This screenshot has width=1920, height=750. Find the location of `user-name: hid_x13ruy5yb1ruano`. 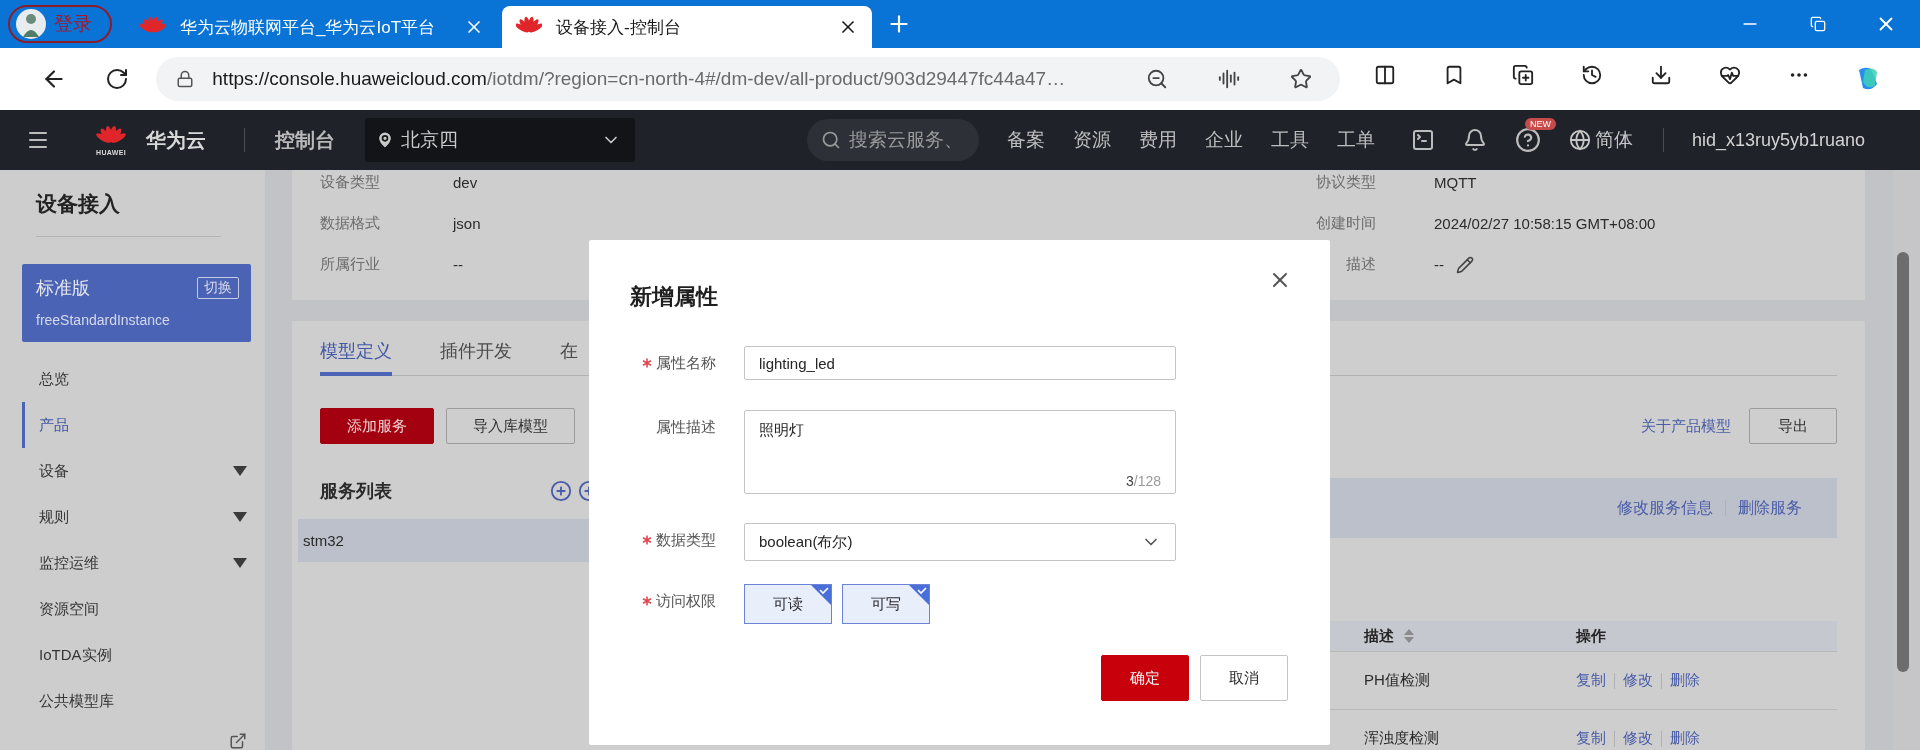

user-name: hid_x13ruy5yb1ruano is located at coordinates (1779, 140).